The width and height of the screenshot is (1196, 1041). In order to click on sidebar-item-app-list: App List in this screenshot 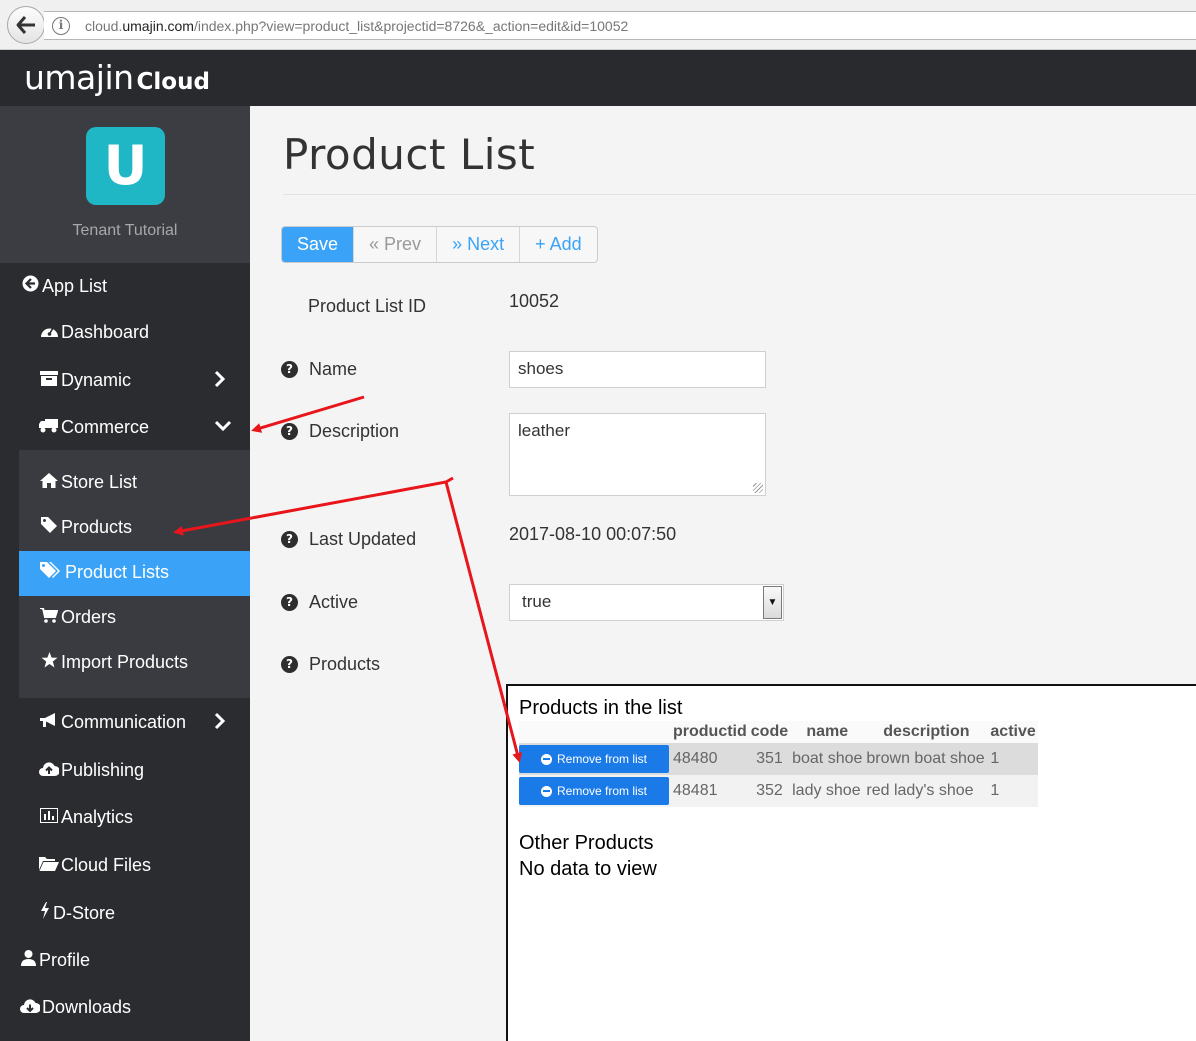, I will do `click(63, 286)`.